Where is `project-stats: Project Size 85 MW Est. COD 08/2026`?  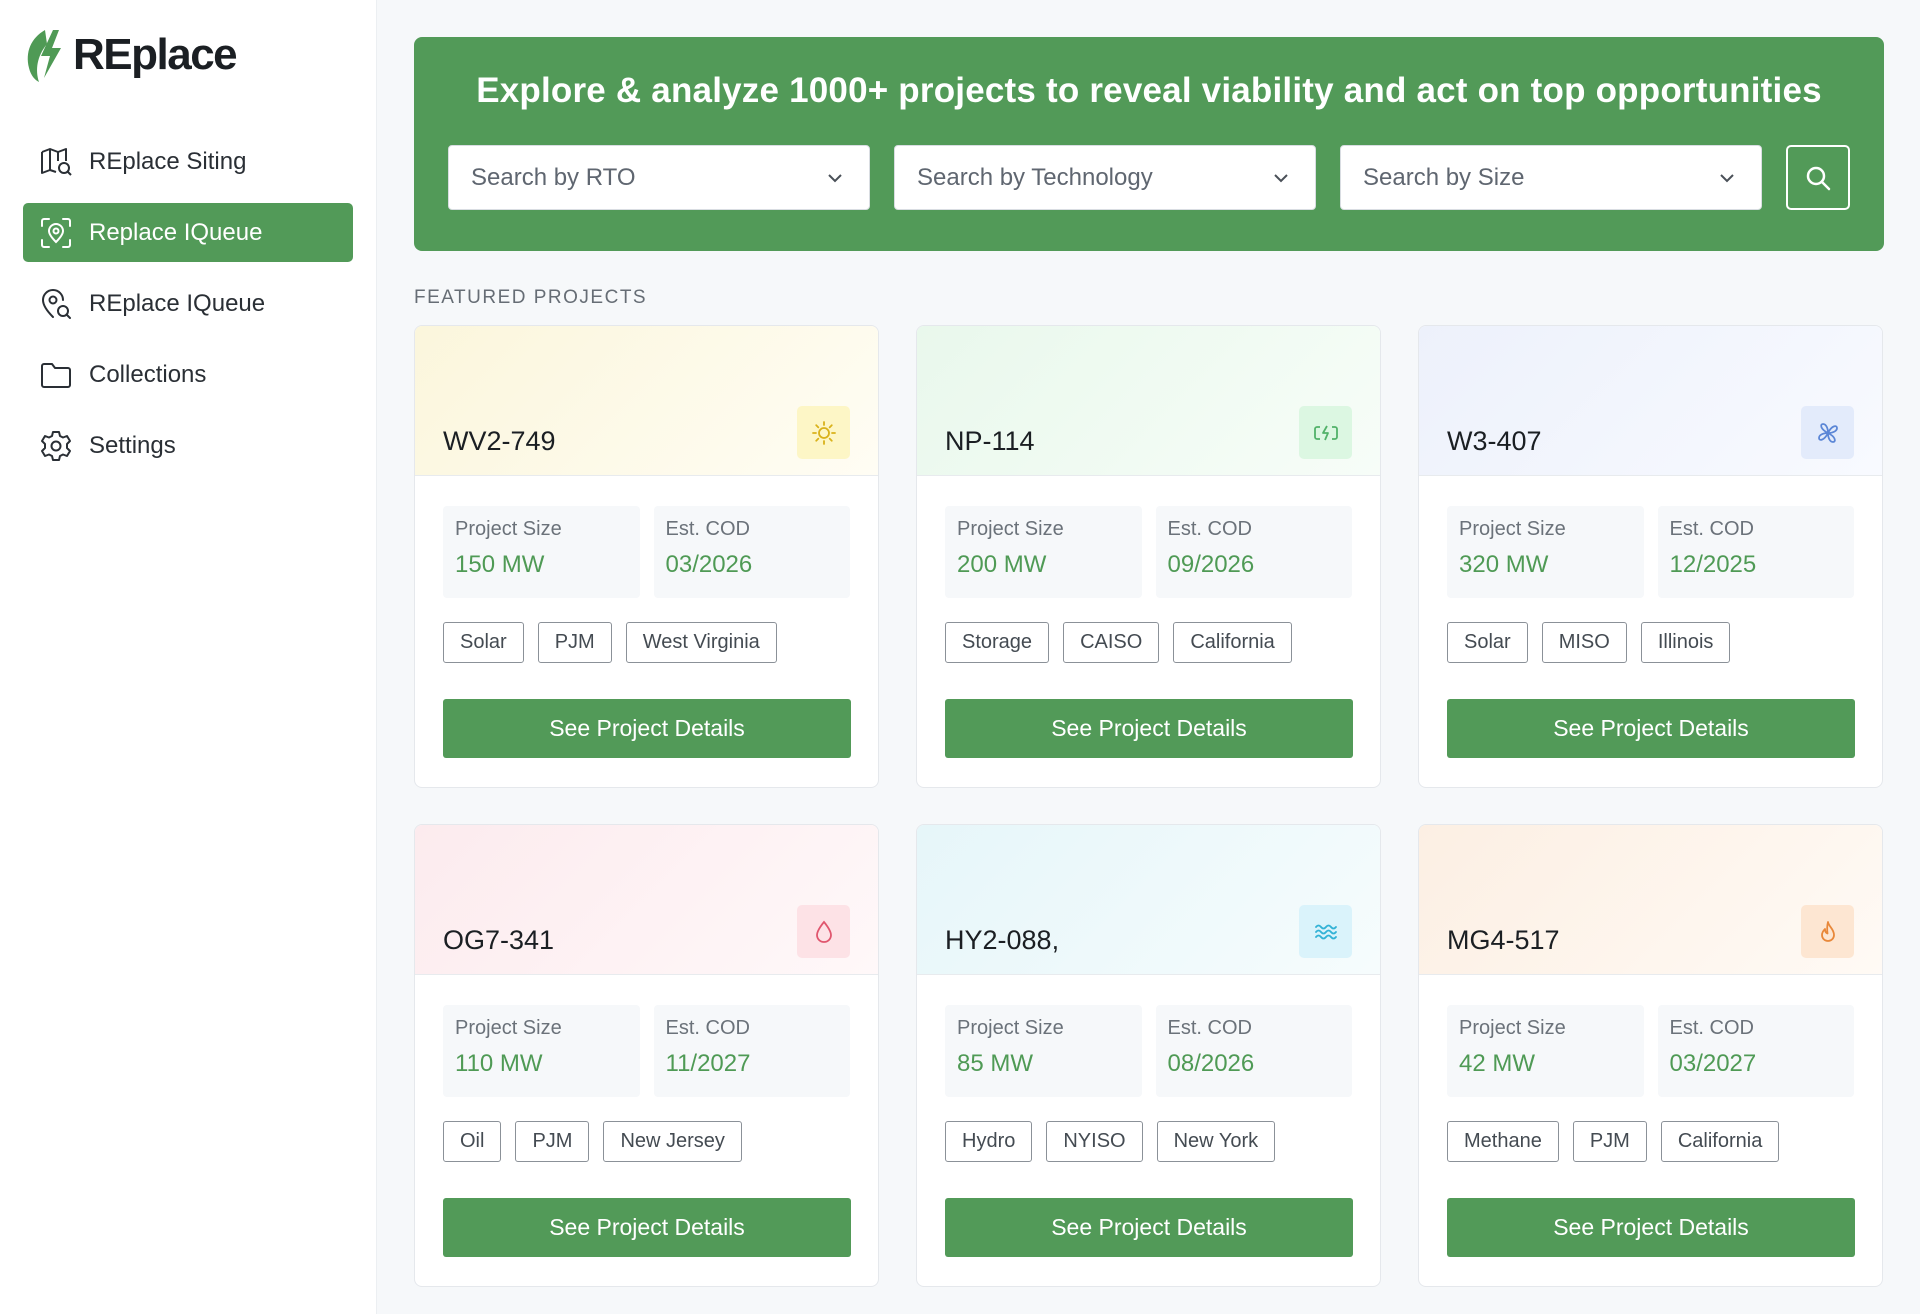
project-stats: Project Size 85 MW Est. COD 08/2026 is located at coordinates (1148, 1051).